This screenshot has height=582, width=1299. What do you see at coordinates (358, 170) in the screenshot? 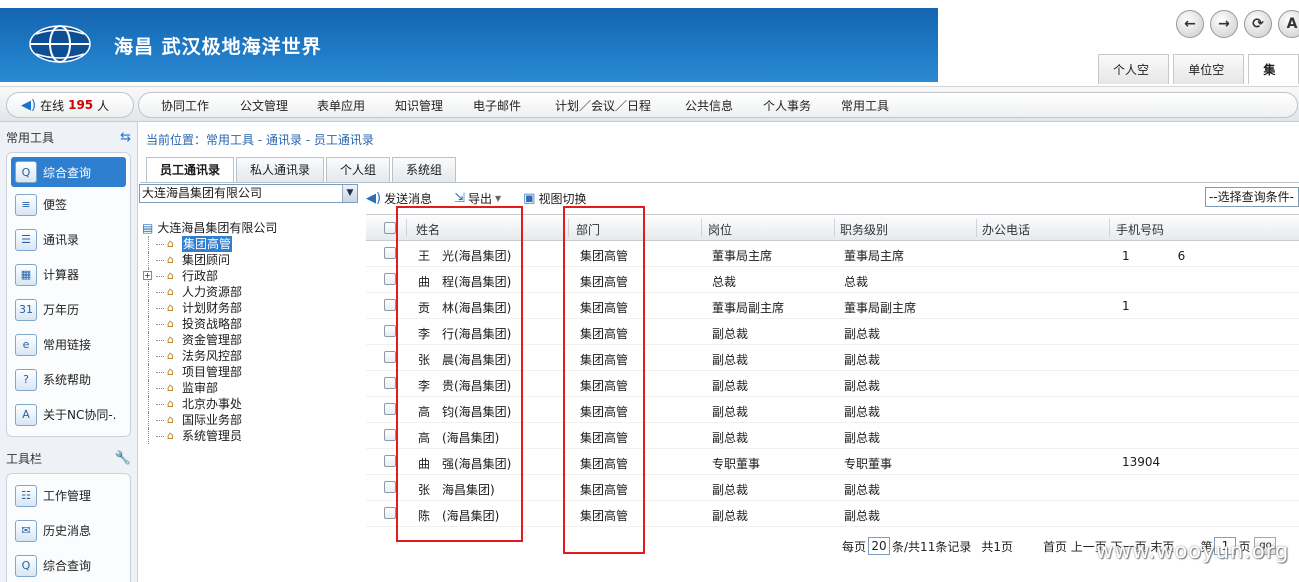
I see `tab-personal-group: 个人组` at bounding box center [358, 170].